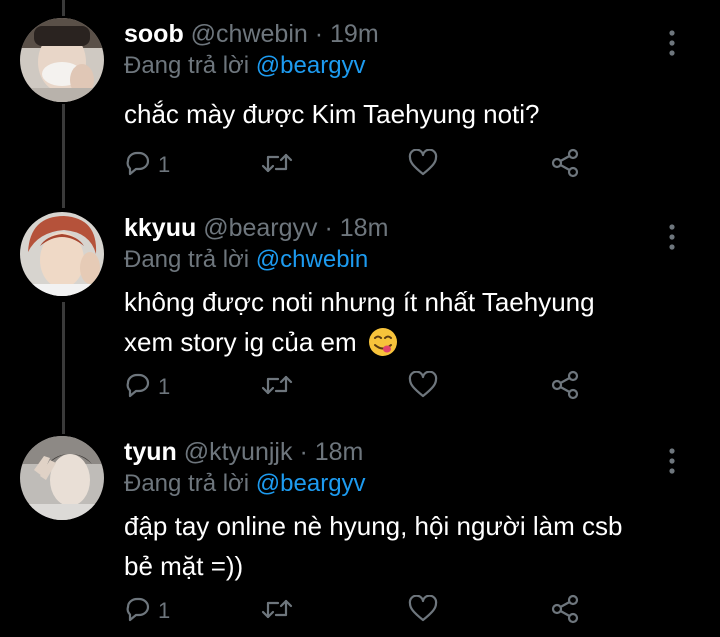  Describe the element at coordinates (260, 228) in the screenshot. I see `user-handle: @beargyv` at that location.